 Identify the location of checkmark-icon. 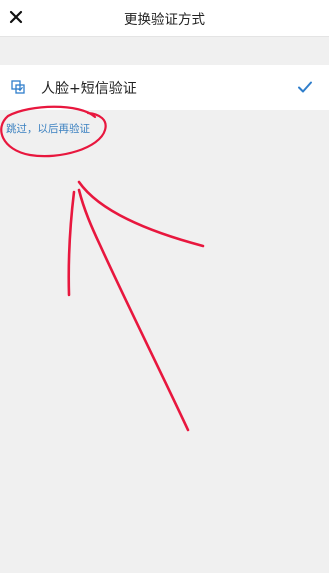
(305, 87).